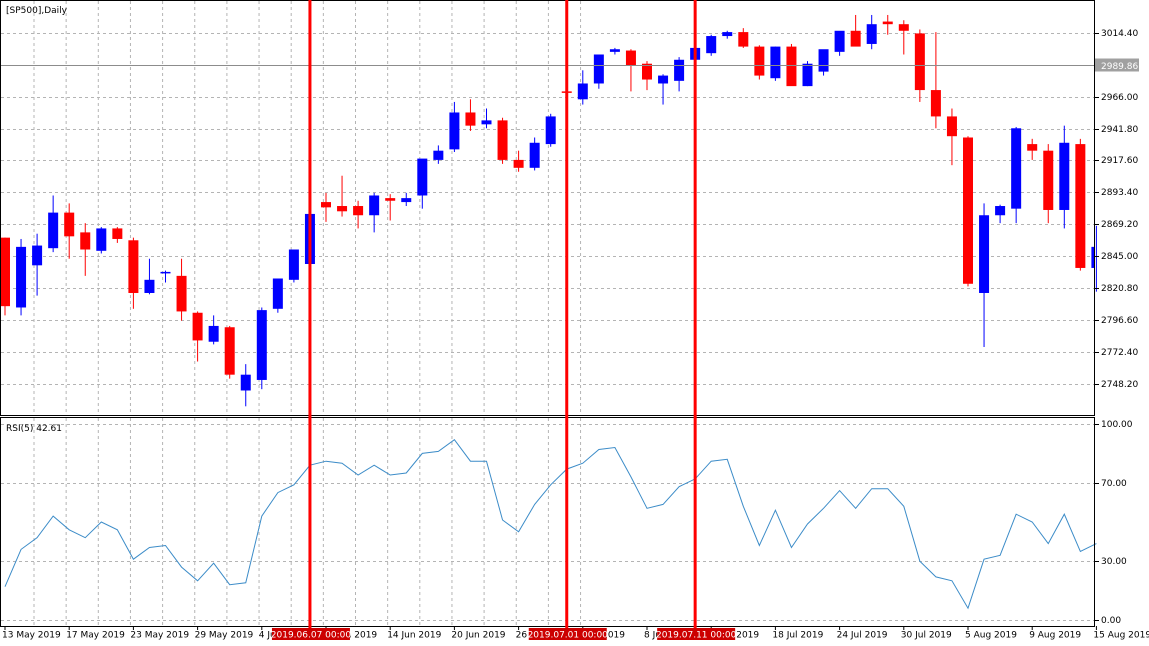 This screenshot has width=1149, height=646. I want to click on marker-label: 2019.07.11 00:00, so click(696, 636).